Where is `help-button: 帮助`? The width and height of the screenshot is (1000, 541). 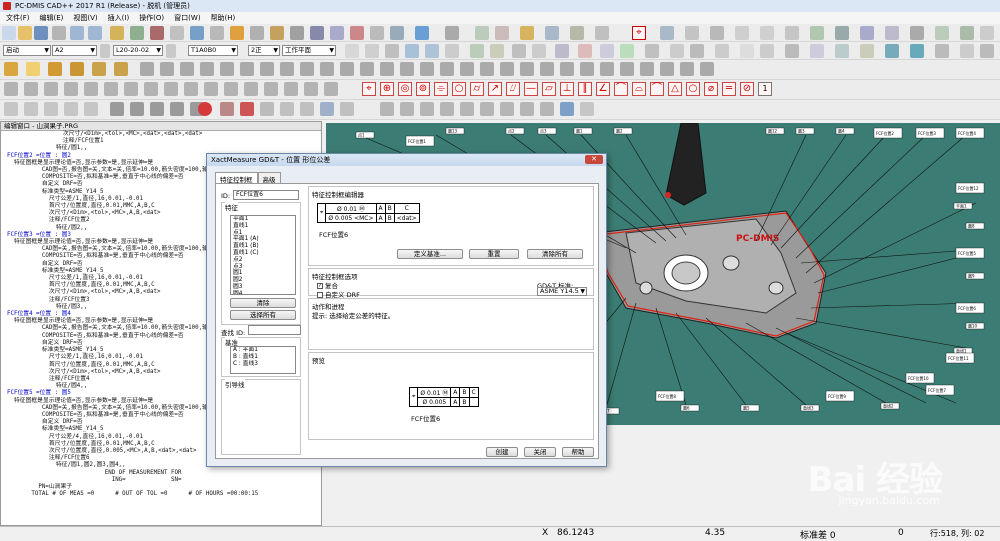
help-button: 帮助 is located at coordinates (578, 452).